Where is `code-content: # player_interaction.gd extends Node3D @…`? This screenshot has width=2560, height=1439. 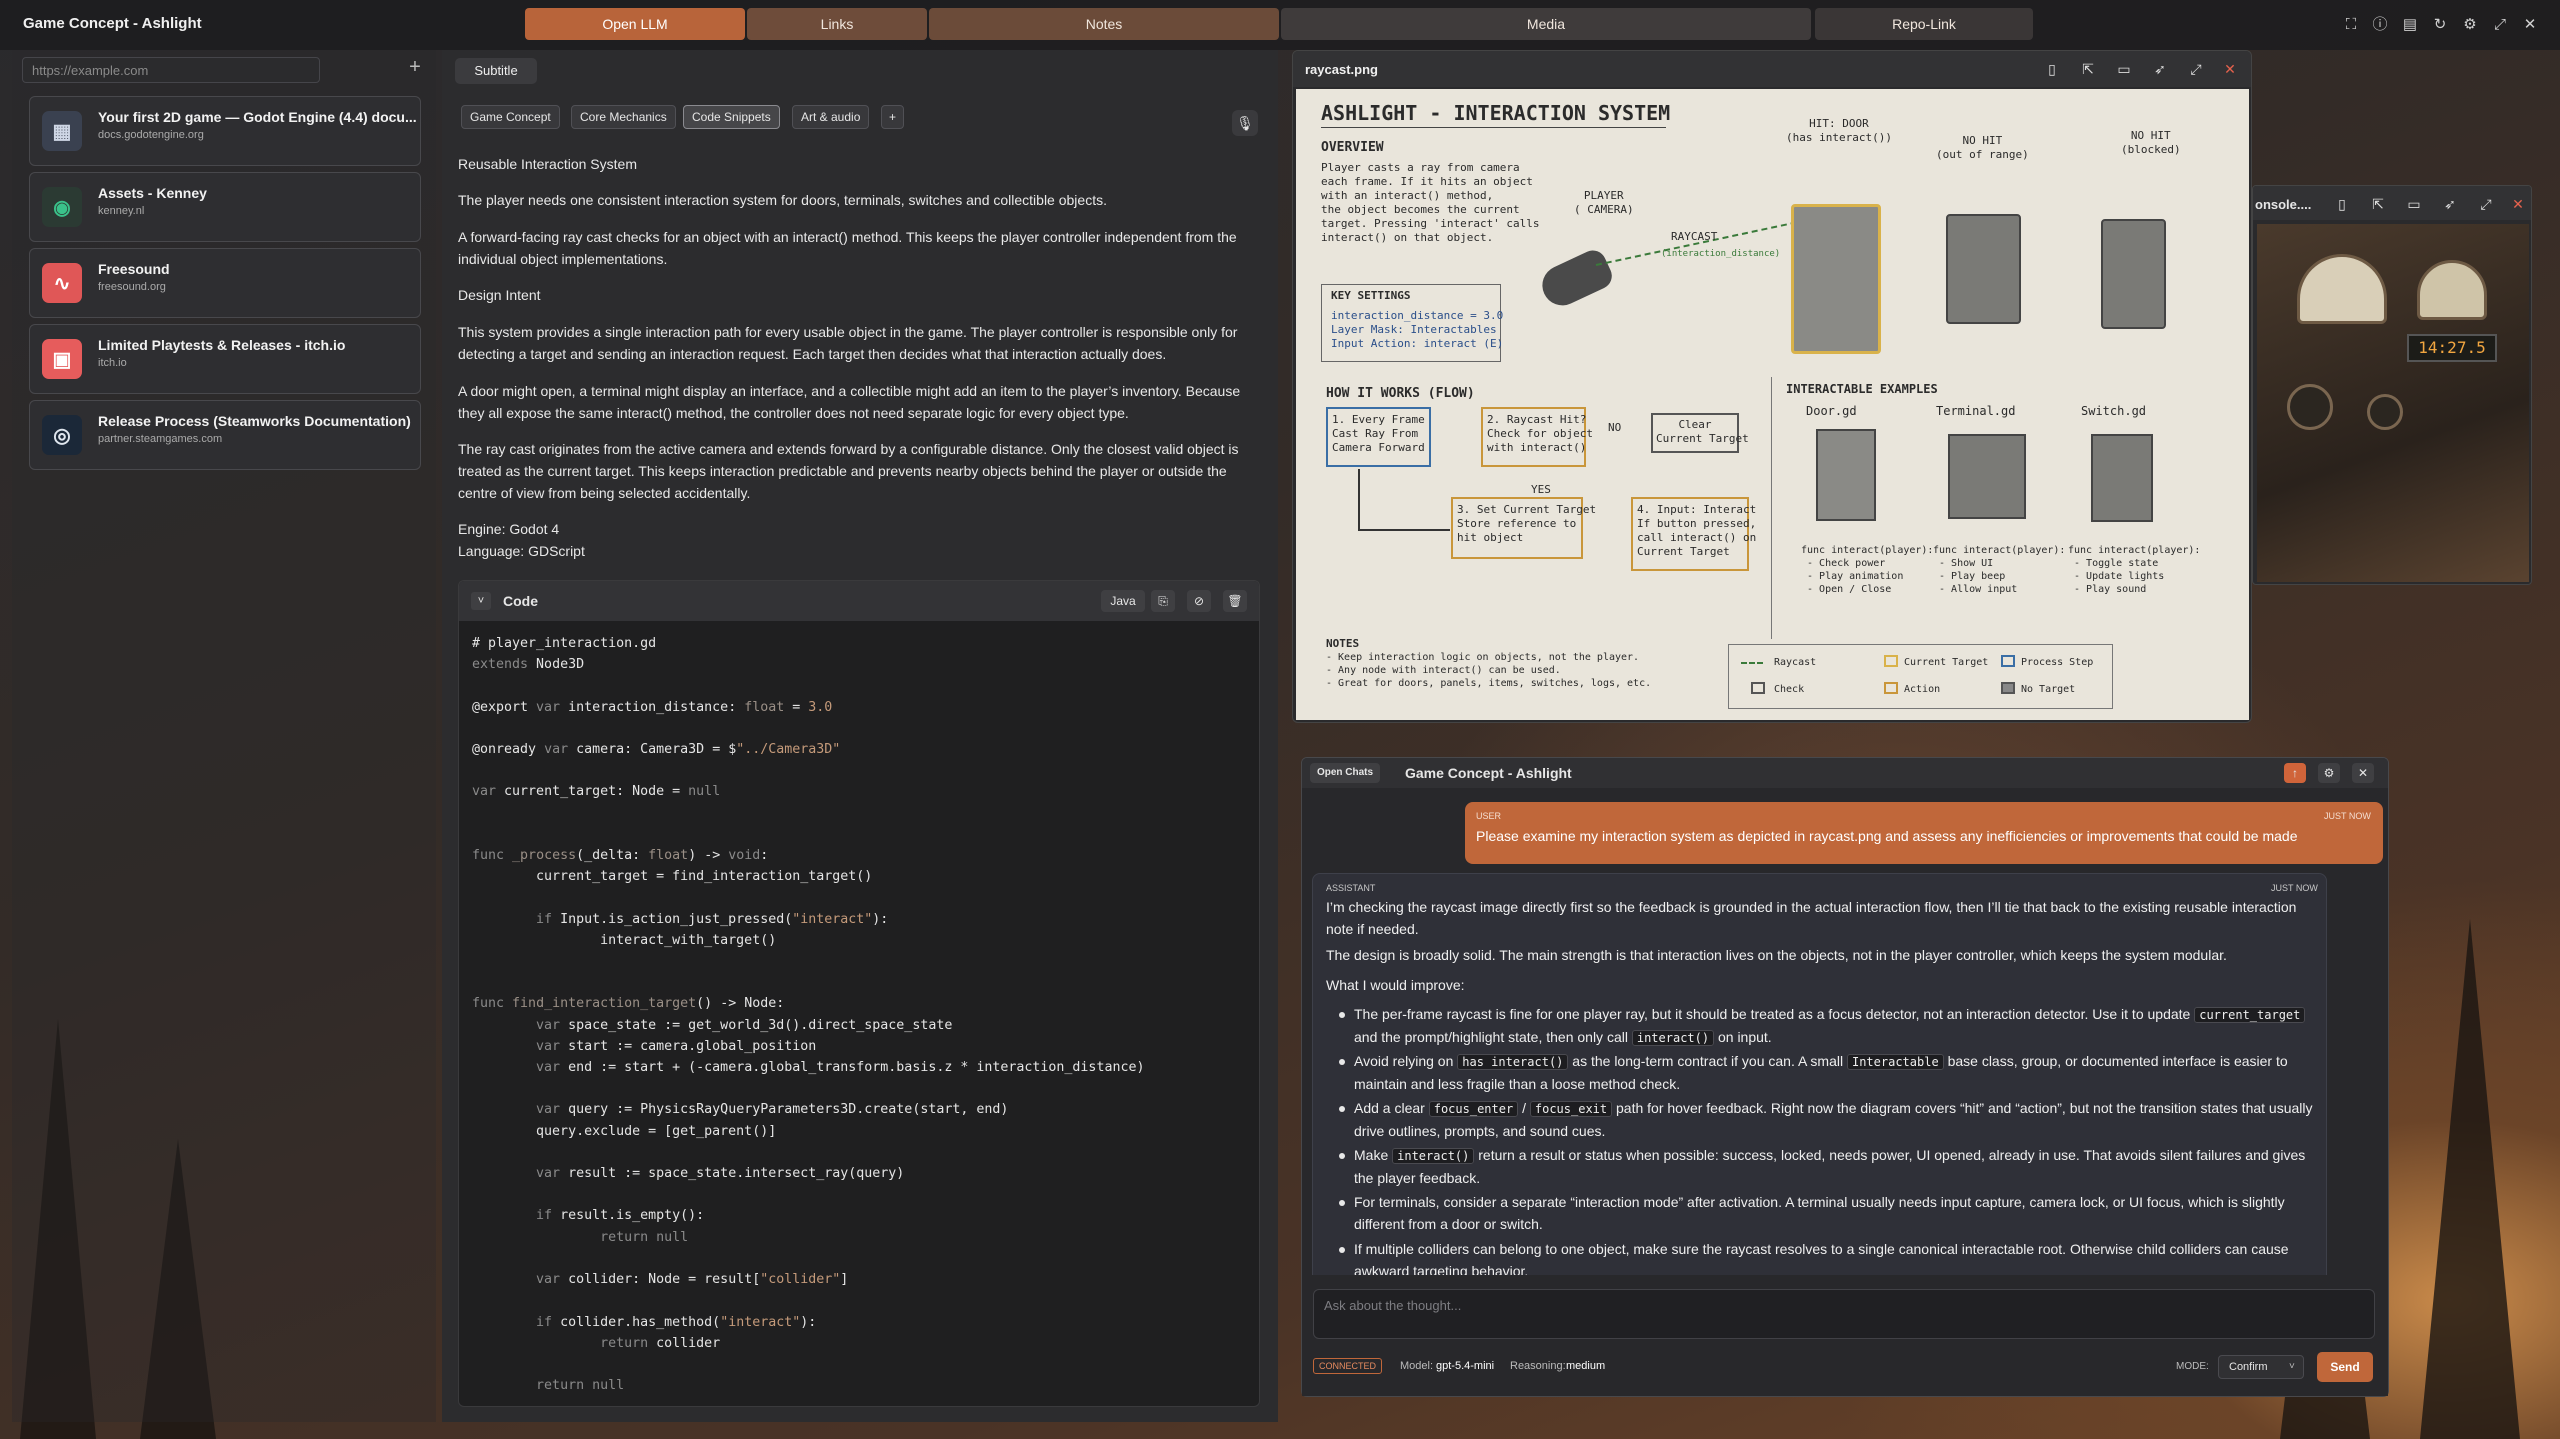
code-content: # player_interaction.gd extends Node3D @… is located at coordinates (808, 1014).